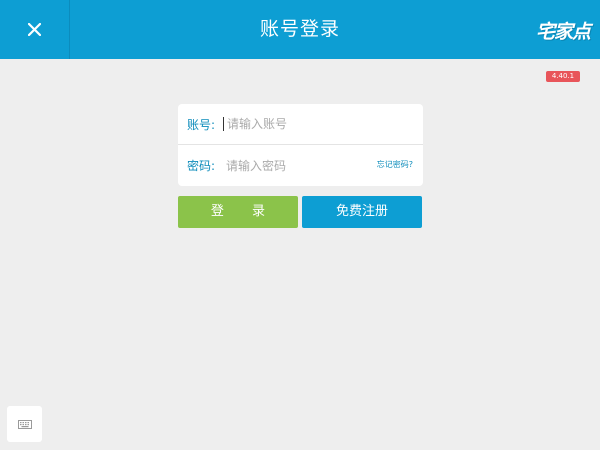 This screenshot has height=450, width=600. I want to click on header-bar: 账号登录 宅家点, so click(300, 29).